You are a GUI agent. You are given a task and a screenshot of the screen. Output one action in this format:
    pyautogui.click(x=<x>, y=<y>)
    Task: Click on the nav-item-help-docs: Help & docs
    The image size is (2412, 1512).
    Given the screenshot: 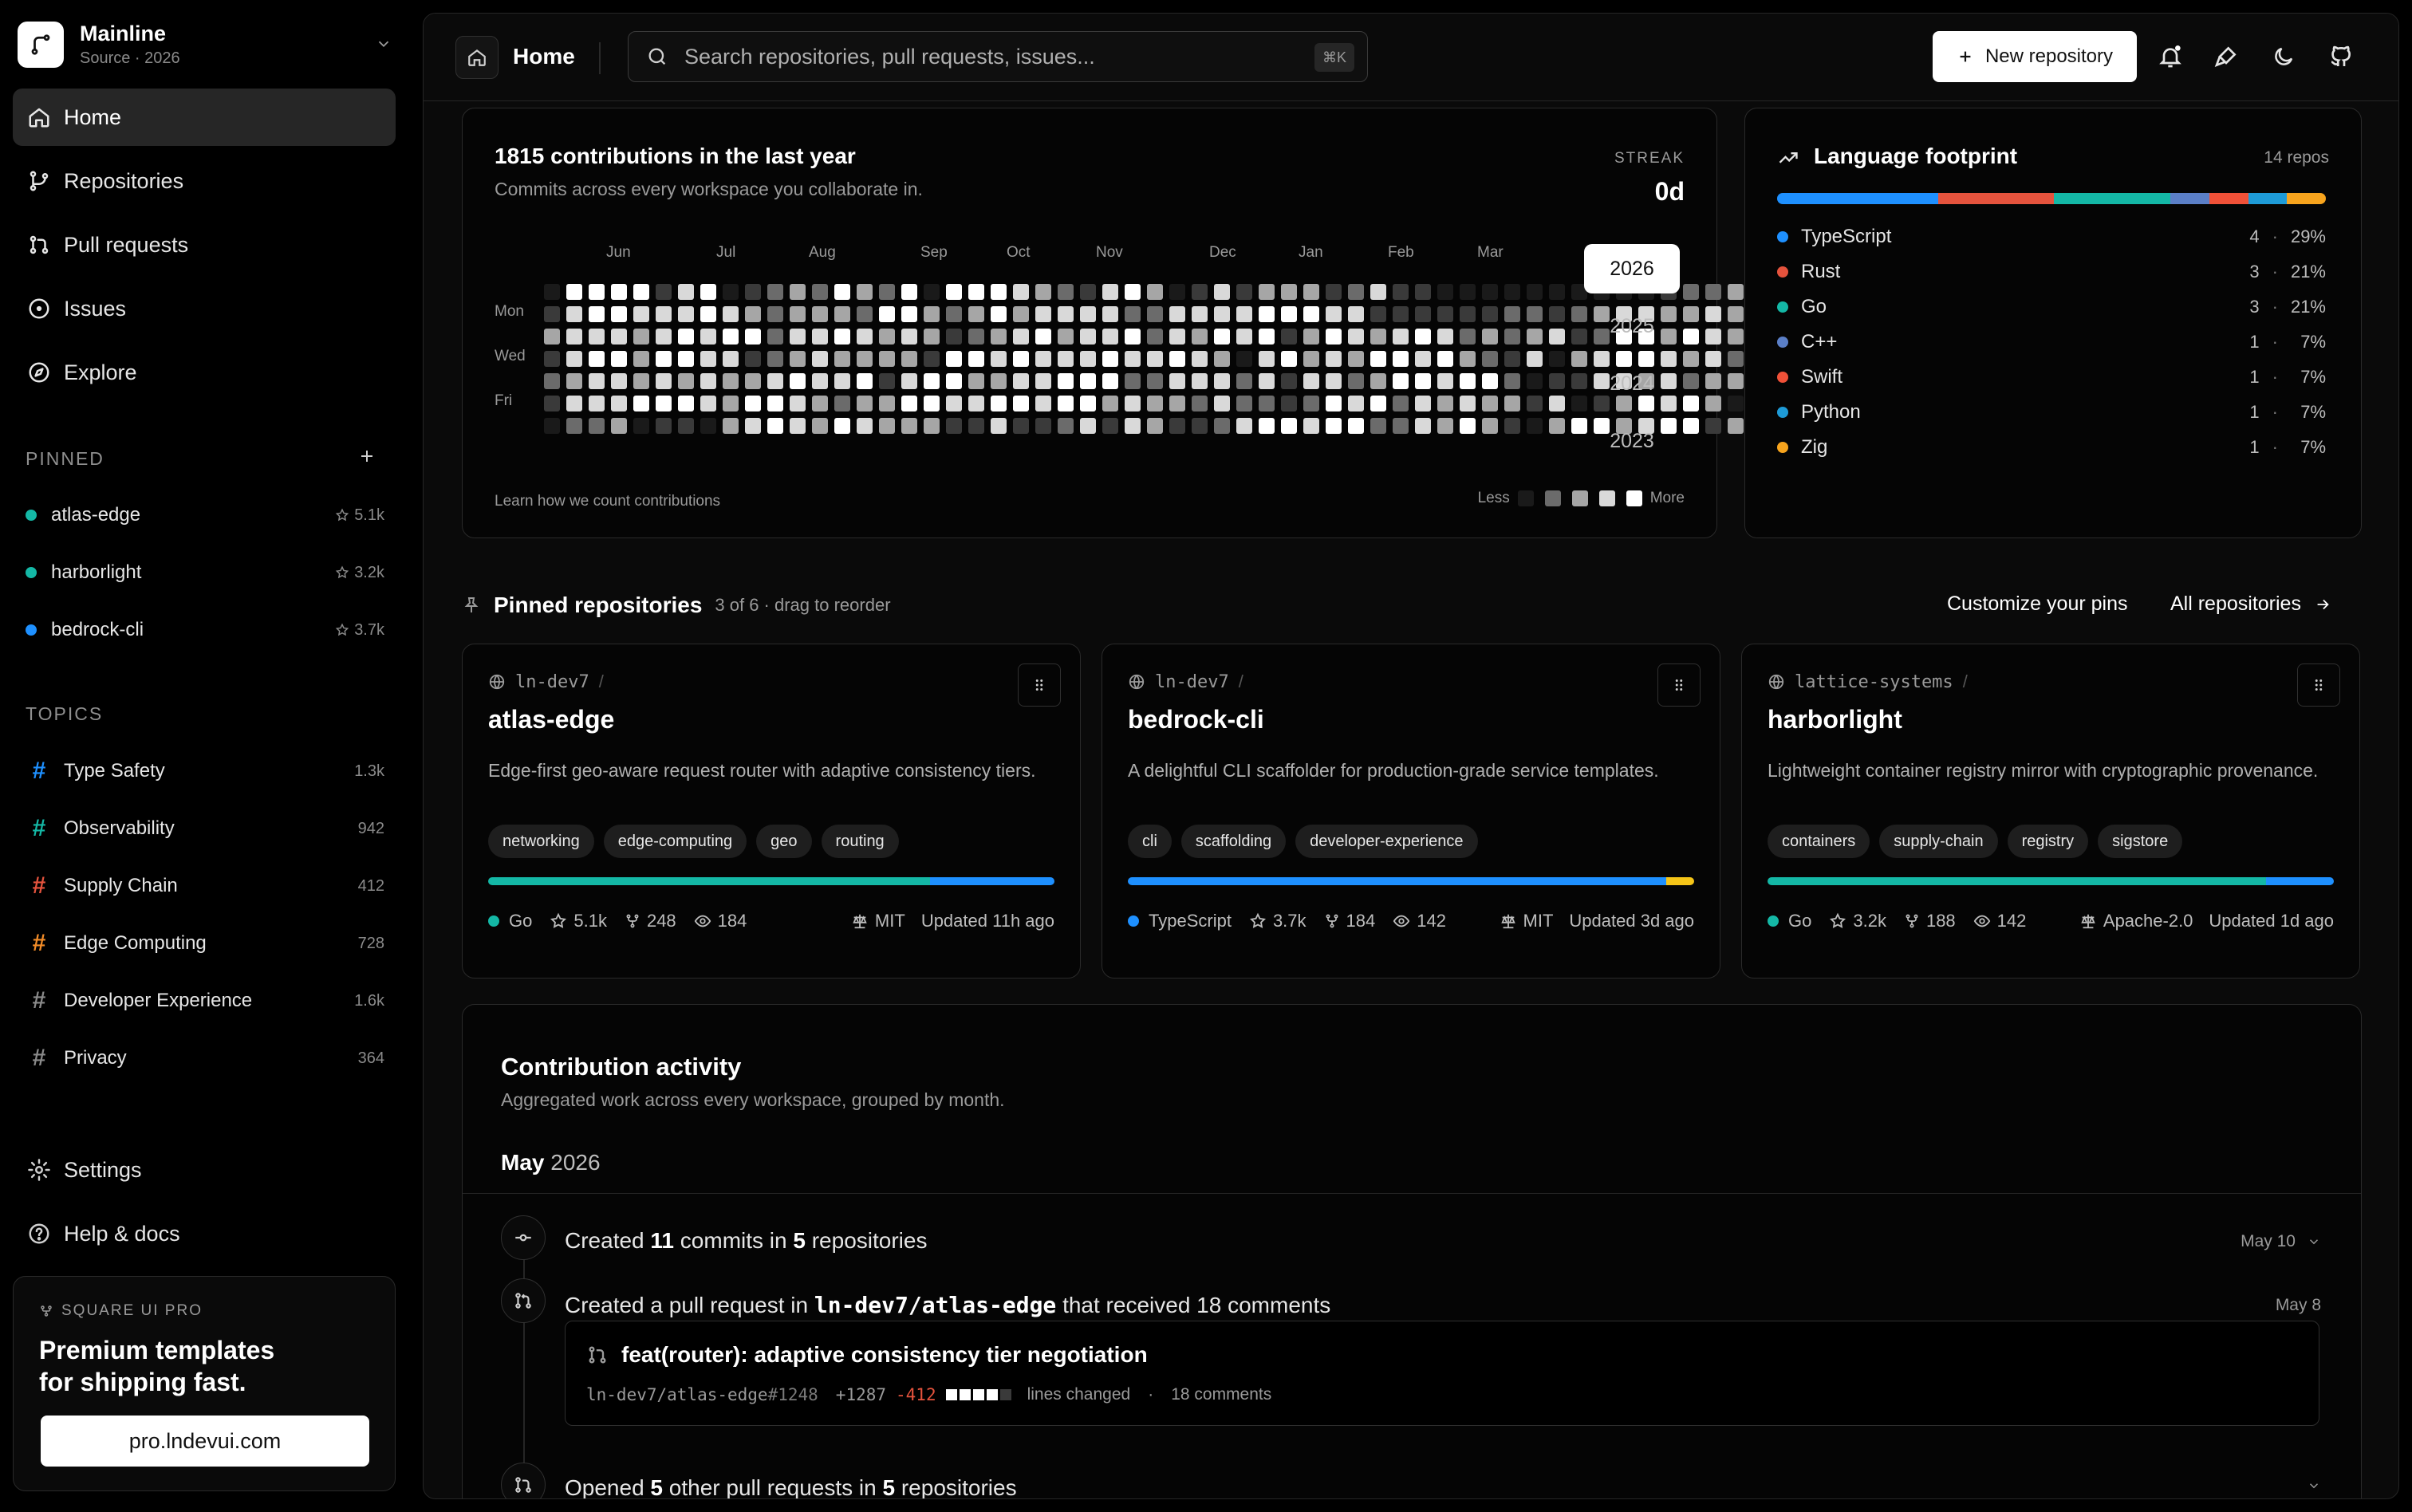 What is the action you would take?
    pyautogui.click(x=204, y=1233)
    